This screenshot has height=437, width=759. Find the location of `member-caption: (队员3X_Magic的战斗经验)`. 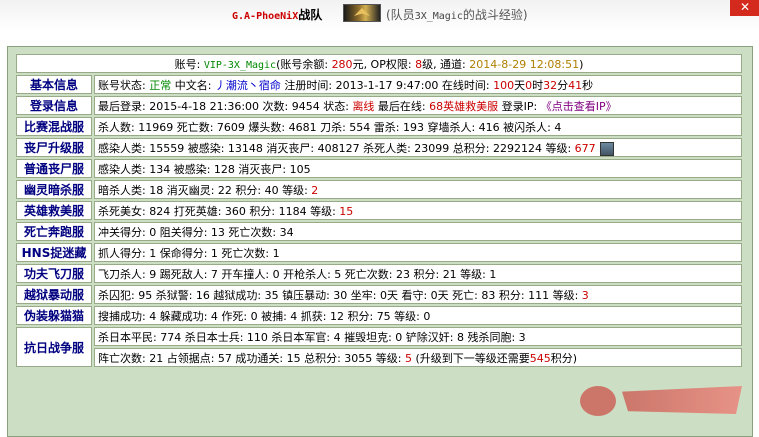

member-caption: (队员3X_Magic的战斗经验) is located at coordinates (457, 15).